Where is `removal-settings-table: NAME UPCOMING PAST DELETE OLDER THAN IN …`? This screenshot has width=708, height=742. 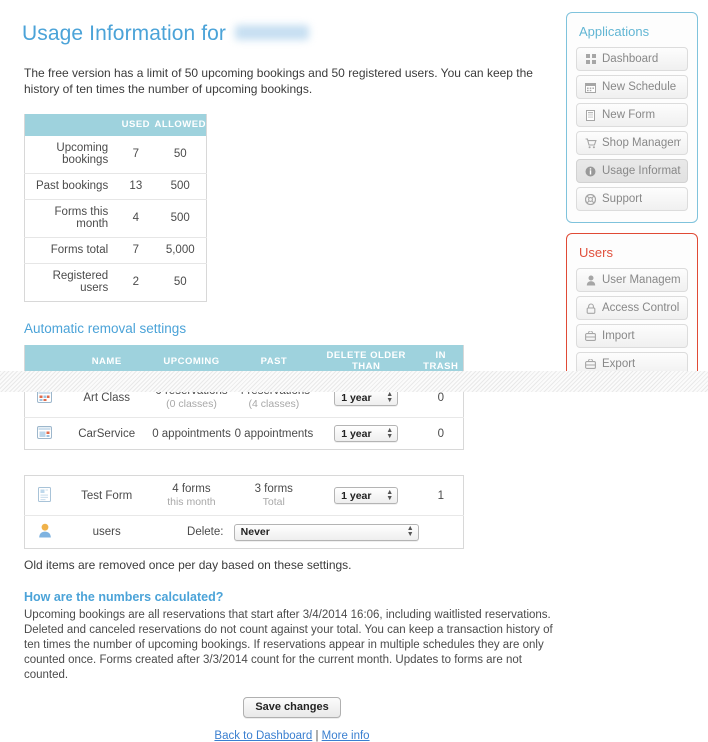
removal-settings-table: NAME UPCOMING PAST DELETE OLDER THAN IN … is located at coordinates (244, 397).